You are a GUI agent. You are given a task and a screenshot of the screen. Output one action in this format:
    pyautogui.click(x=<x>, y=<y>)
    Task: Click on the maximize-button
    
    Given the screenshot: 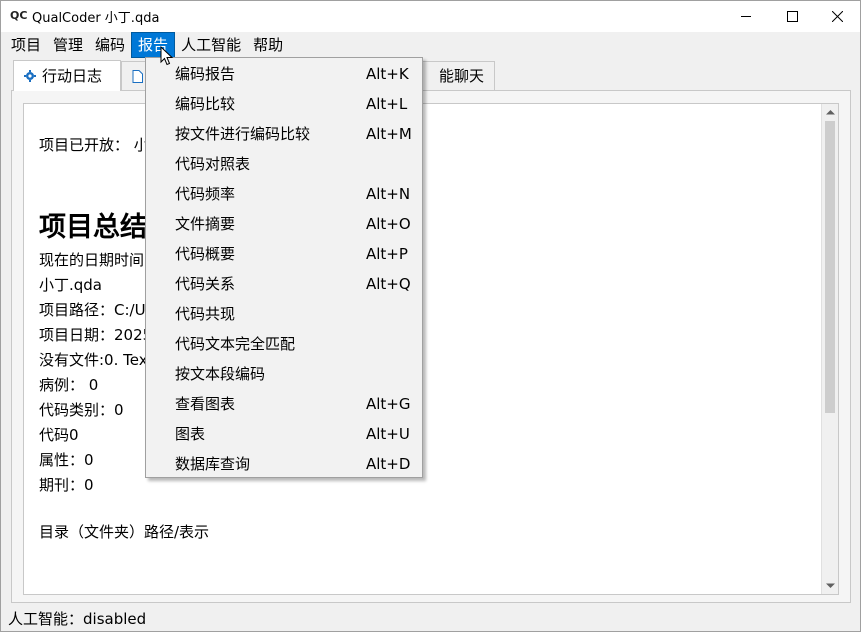 What is the action you would take?
    pyautogui.click(x=792, y=16)
    